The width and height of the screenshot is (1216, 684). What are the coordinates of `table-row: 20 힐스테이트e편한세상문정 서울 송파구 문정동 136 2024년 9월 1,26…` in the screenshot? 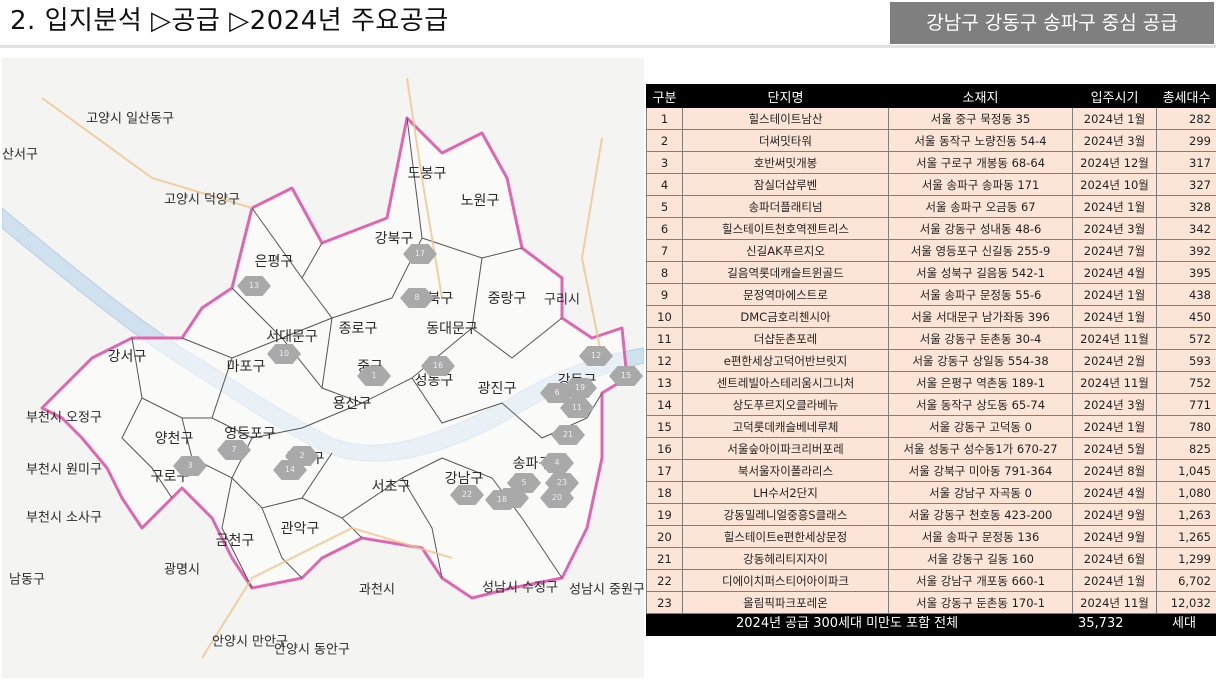 It's located at (931, 536).